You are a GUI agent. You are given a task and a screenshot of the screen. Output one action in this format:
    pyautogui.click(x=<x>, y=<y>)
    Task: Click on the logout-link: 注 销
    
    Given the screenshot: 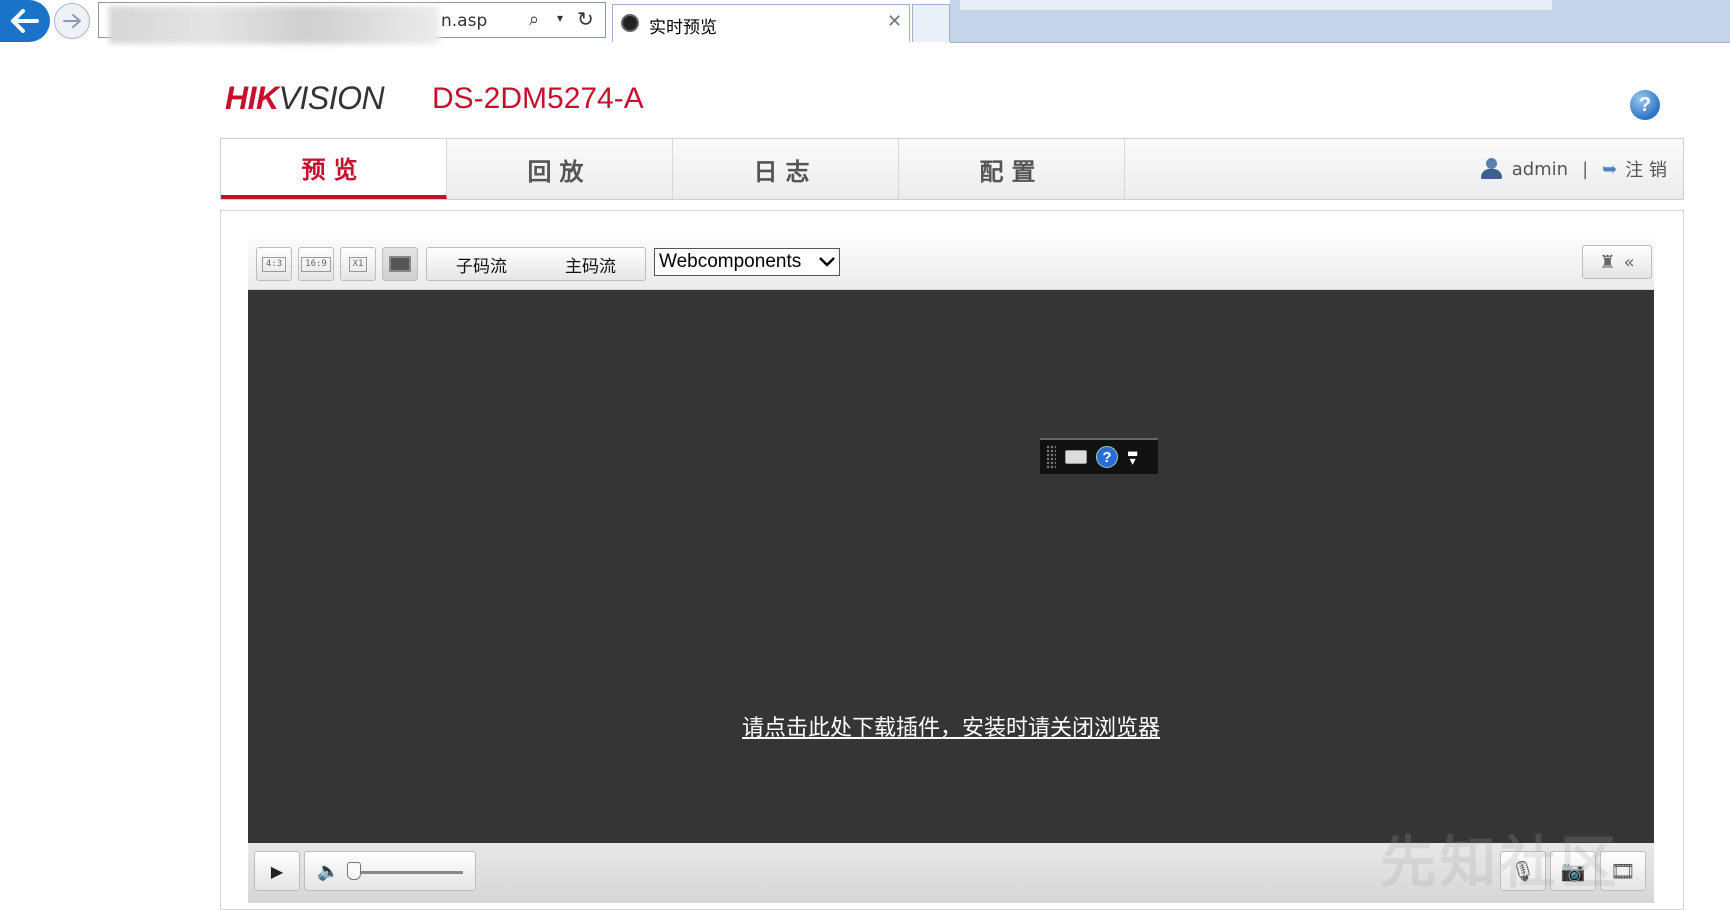 What is the action you would take?
    pyautogui.click(x=1646, y=169)
    